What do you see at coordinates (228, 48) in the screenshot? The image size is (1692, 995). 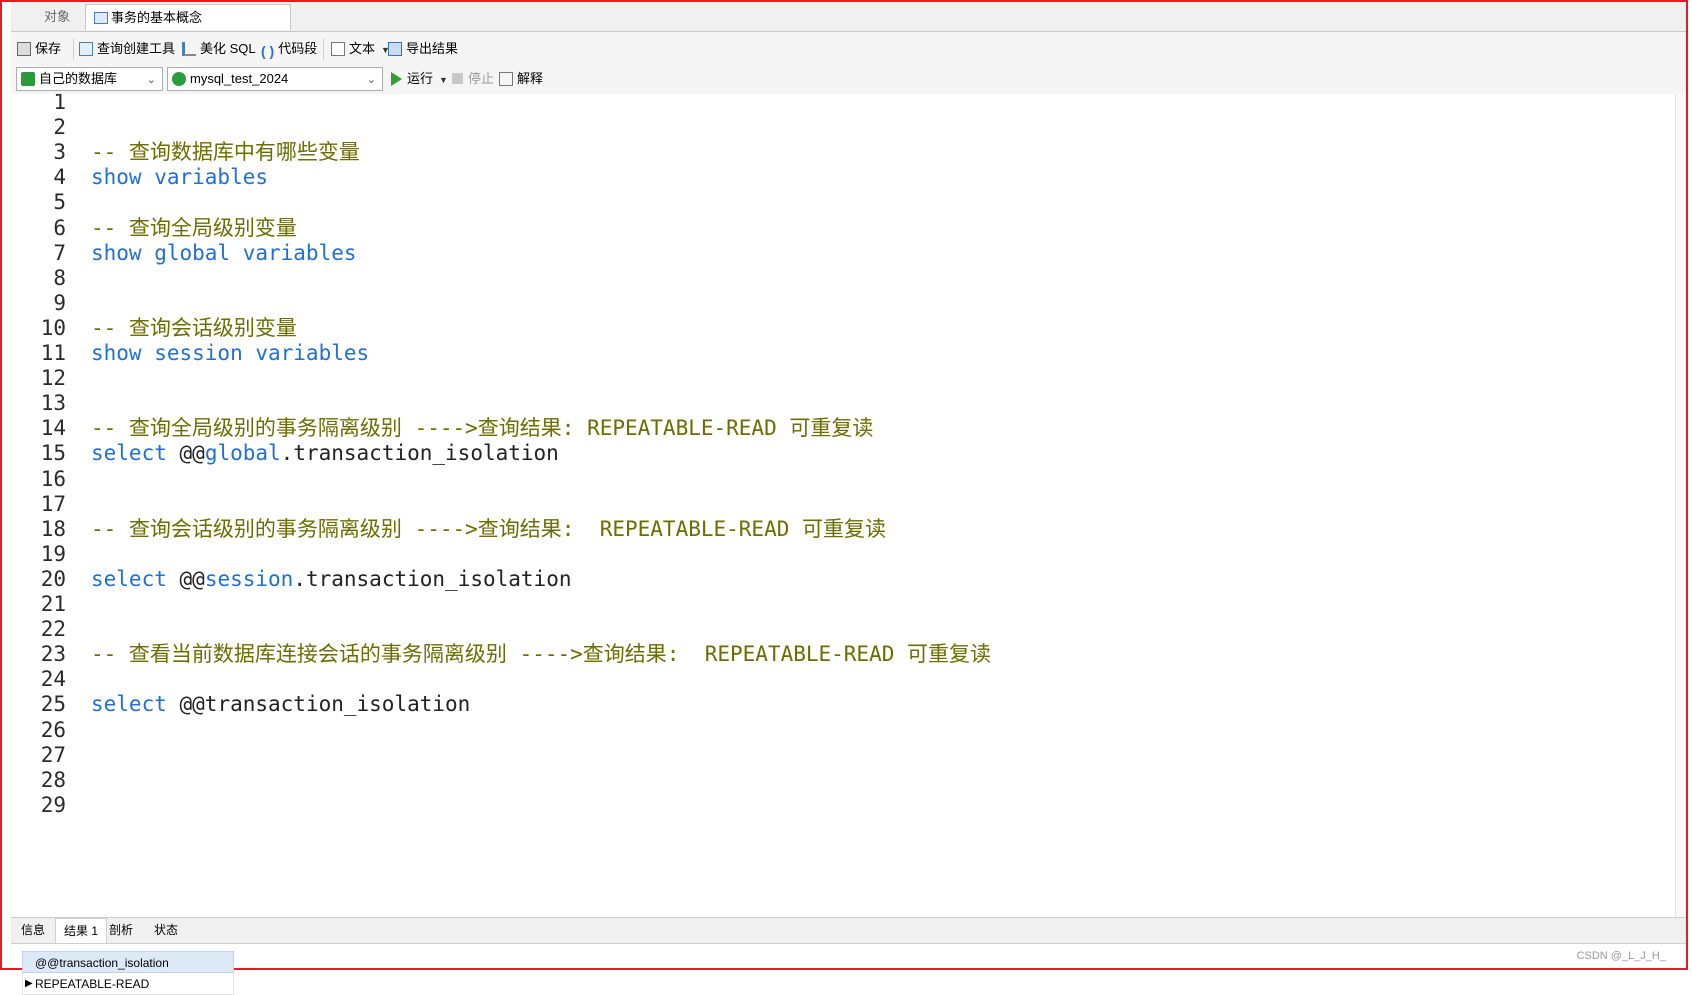 I see `beautify-label: 美化 SQL` at bounding box center [228, 48].